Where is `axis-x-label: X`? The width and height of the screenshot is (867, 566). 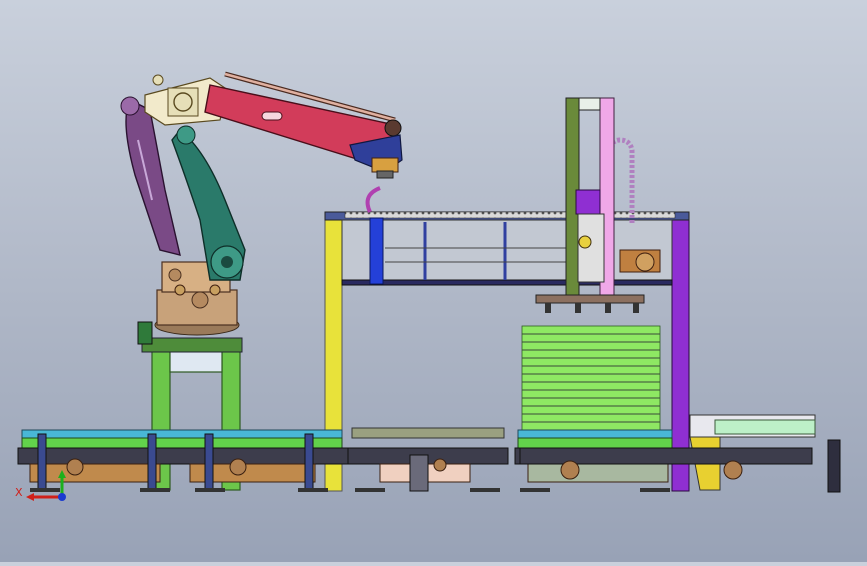 axis-x-label: X is located at coordinates (19, 492).